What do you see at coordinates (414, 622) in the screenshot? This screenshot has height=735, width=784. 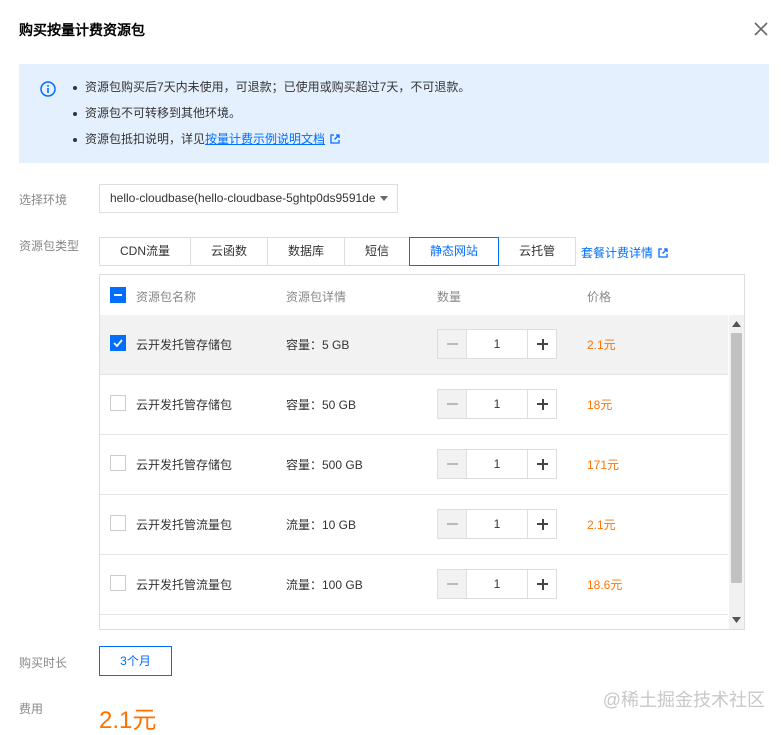 I see `table-row` at bounding box center [414, 622].